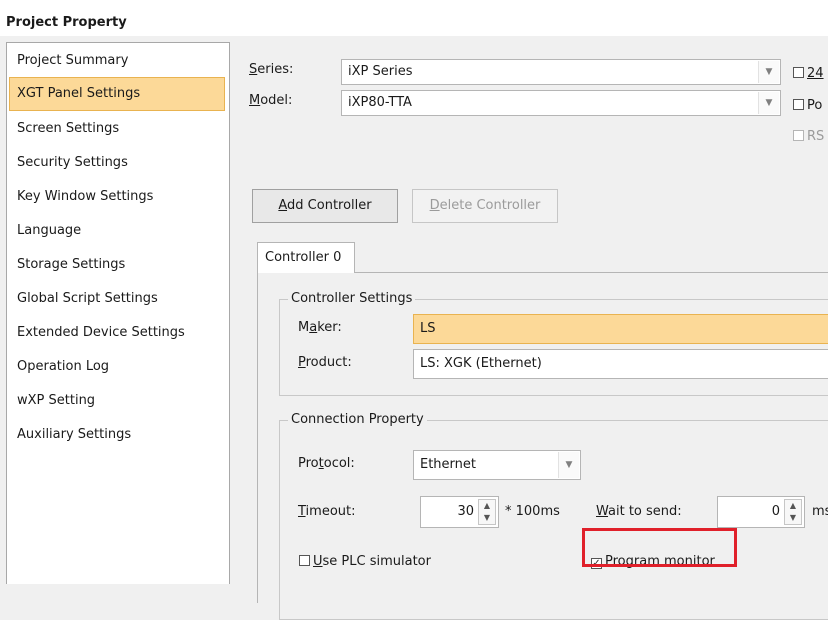  Describe the element at coordinates (117, 367) in the screenshot. I see `sidebar-item-operation-log: Operation Log` at that location.